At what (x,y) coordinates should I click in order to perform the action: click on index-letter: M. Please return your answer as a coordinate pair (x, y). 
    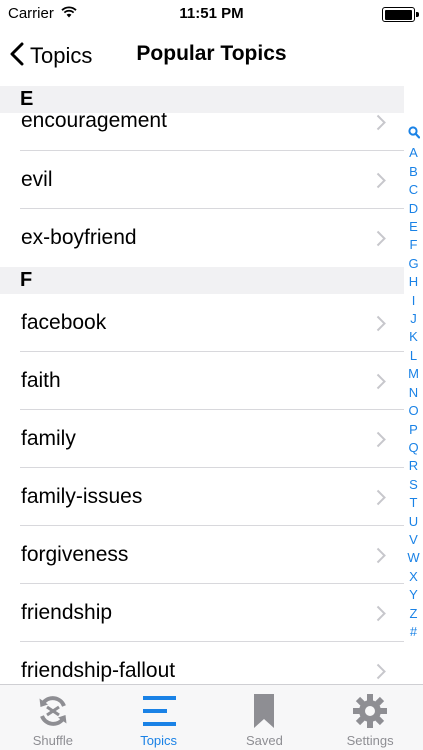
    Looking at the image, I should click on (413, 374).